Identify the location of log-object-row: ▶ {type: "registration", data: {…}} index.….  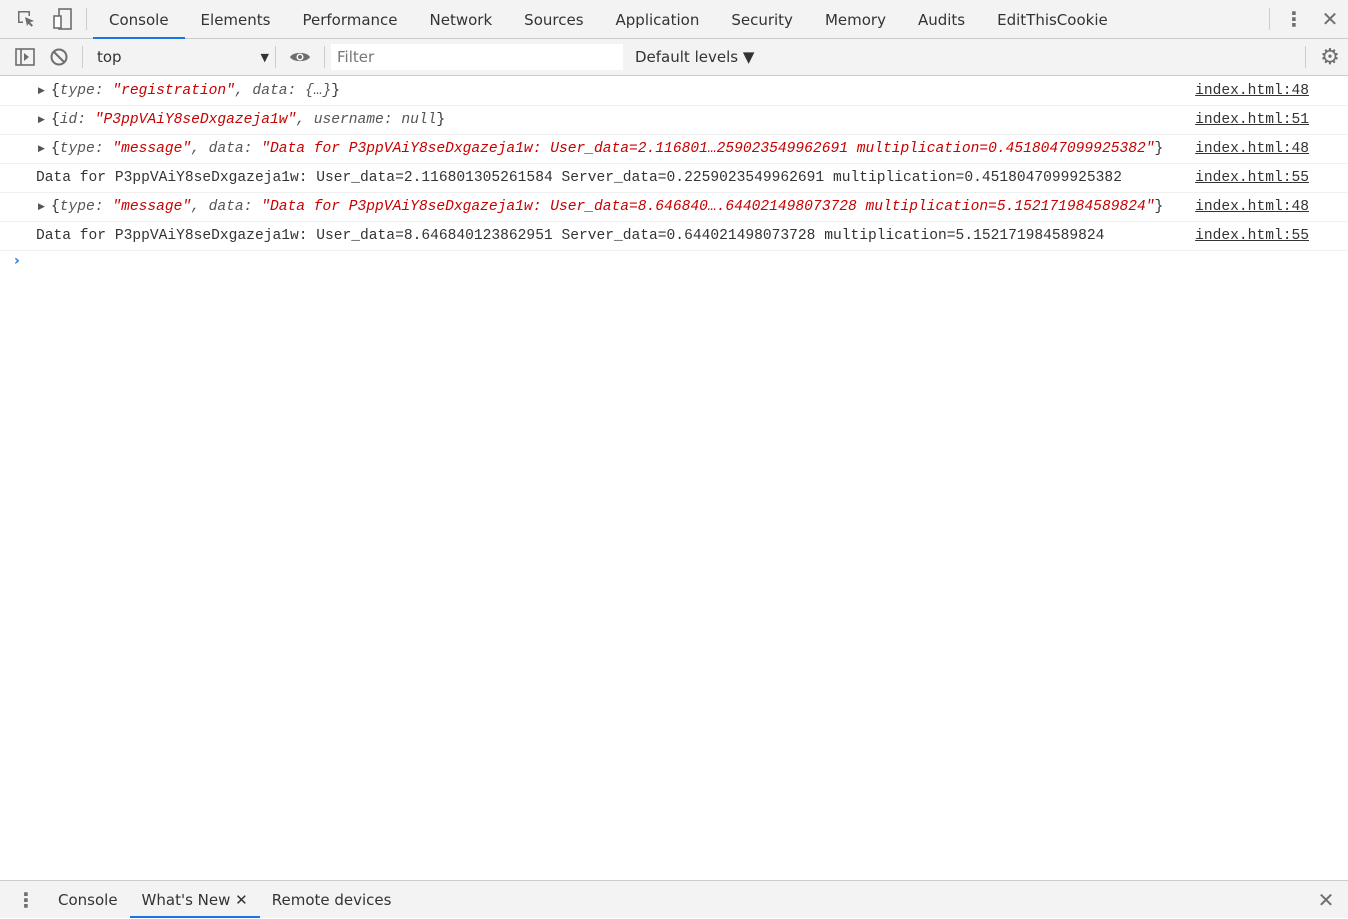
(674, 91).